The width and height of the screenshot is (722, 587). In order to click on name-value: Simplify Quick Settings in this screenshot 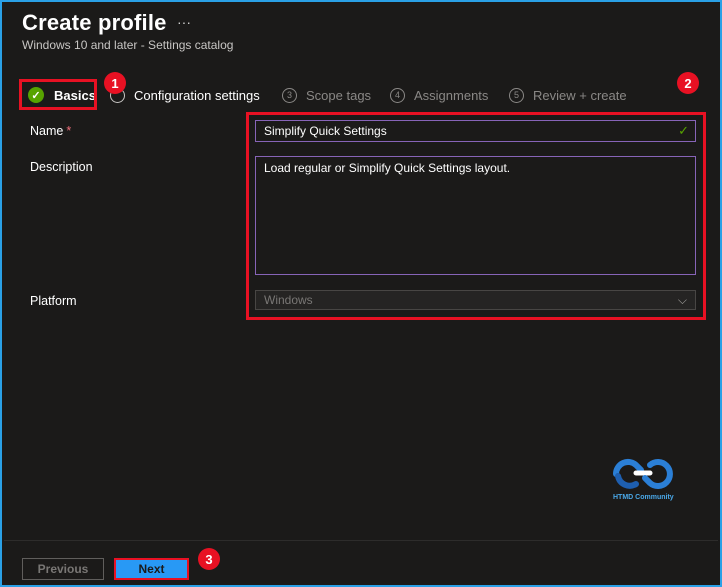, I will do `click(325, 131)`.